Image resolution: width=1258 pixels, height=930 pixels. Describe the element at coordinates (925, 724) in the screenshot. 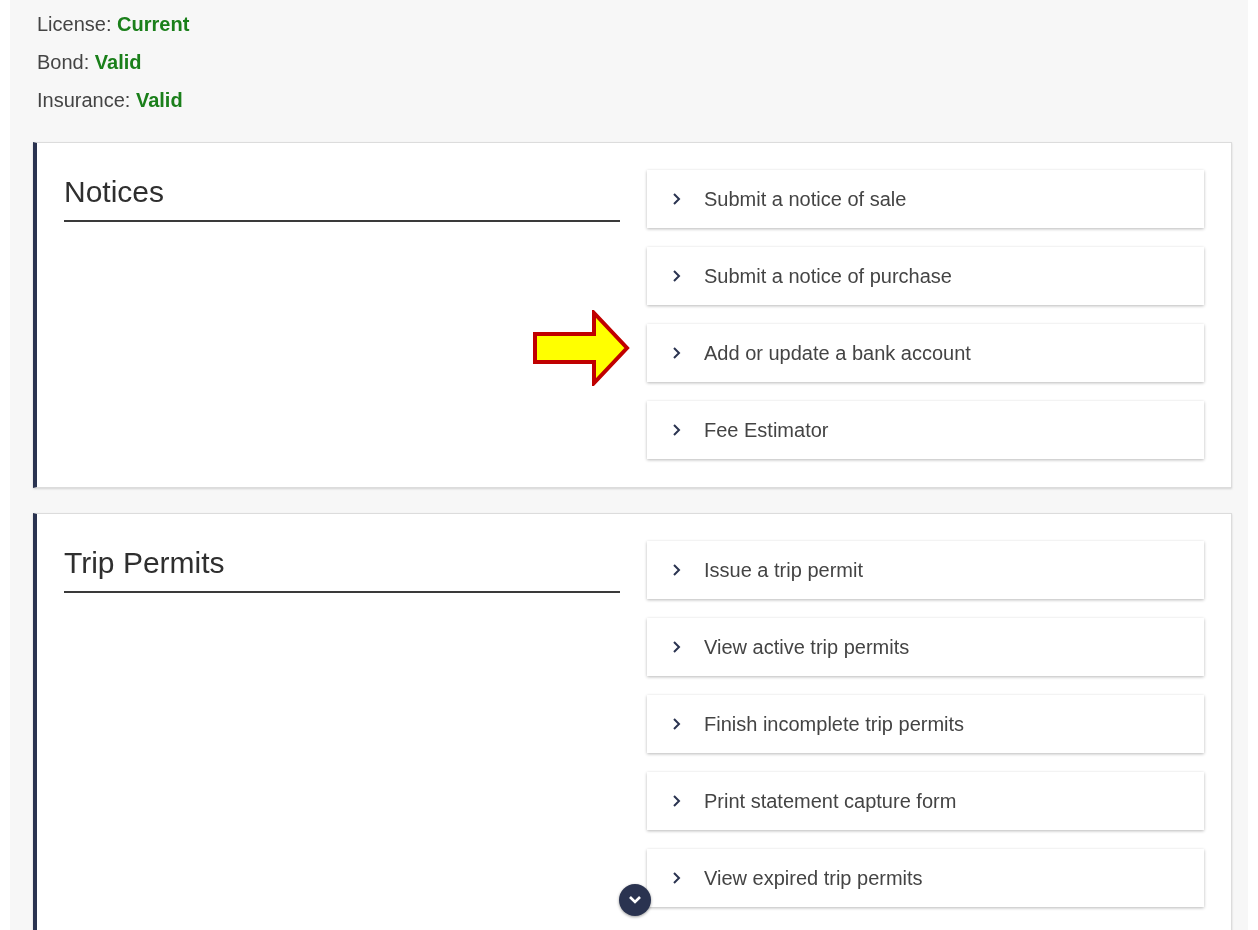

I see `link-item: Finish incomplete trip permits` at that location.